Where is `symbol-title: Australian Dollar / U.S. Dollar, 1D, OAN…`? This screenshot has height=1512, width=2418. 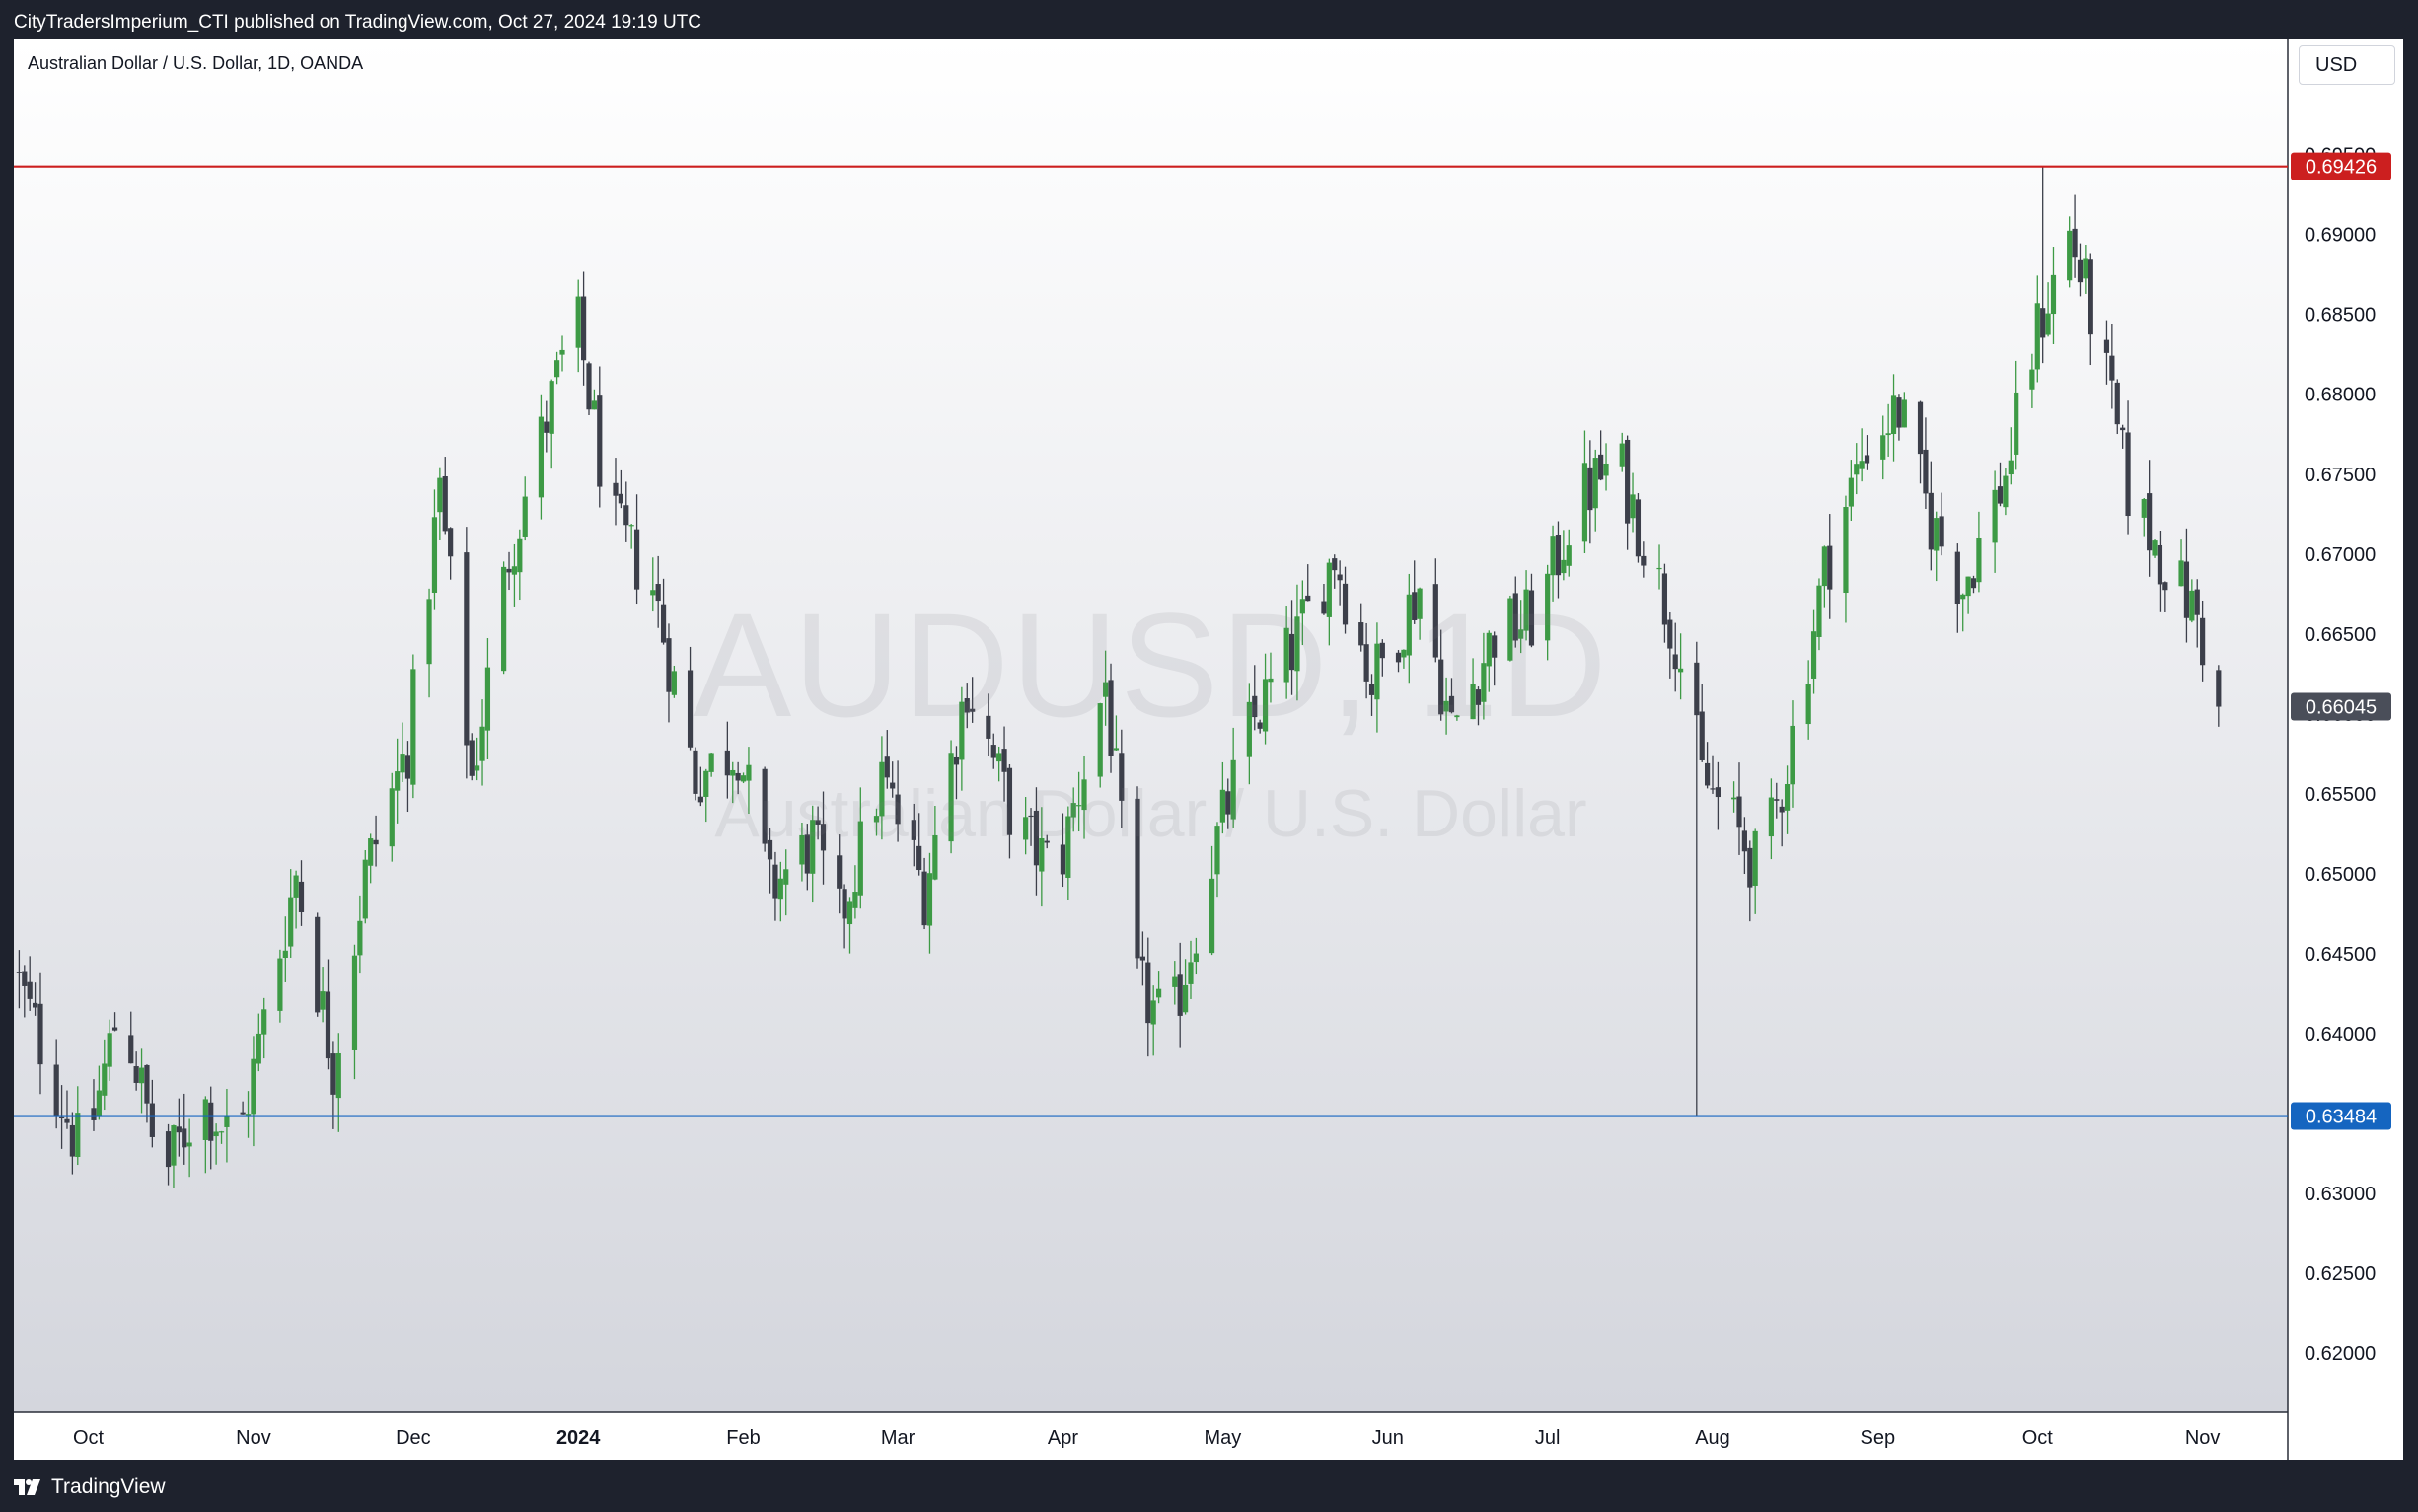
symbol-title: Australian Dollar / U.S. Dollar, 1D, OAN… is located at coordinates (195, 63).